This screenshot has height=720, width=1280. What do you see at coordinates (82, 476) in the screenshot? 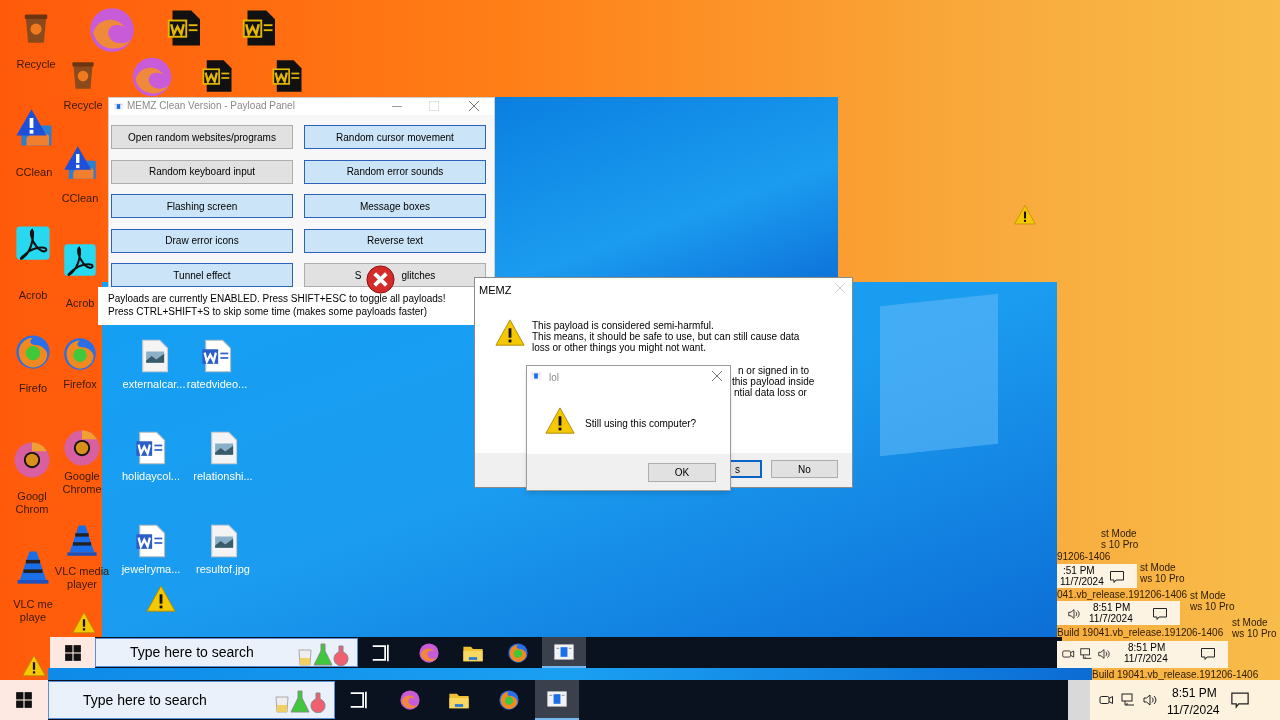
I see `icon-label: Google` at bounding box center [82, 476].